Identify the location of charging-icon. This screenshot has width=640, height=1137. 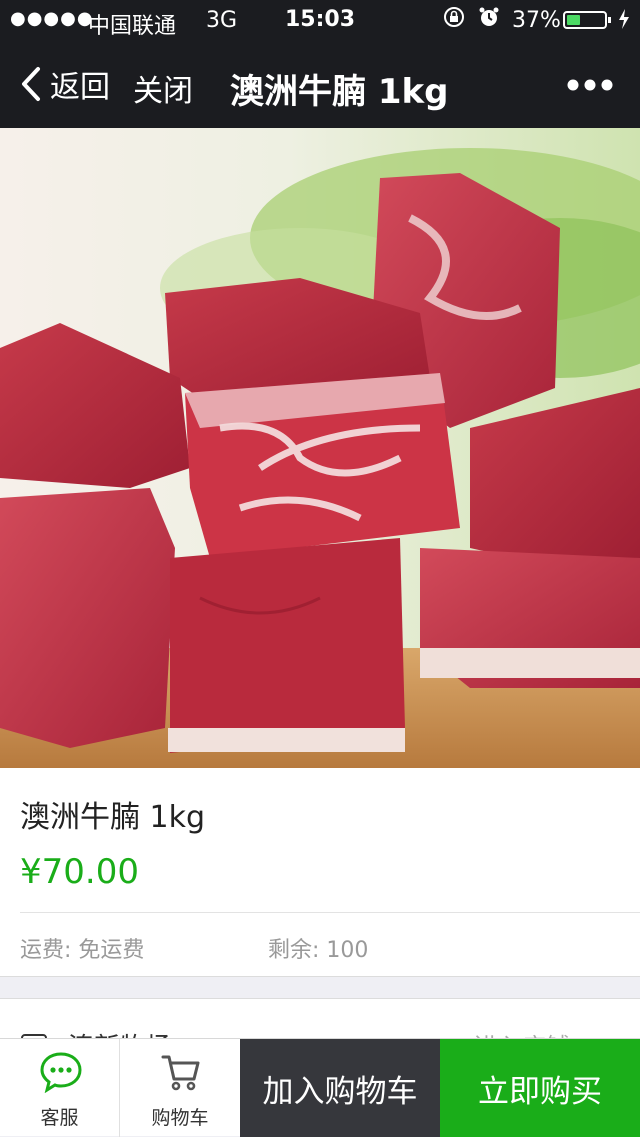
(624, 19).